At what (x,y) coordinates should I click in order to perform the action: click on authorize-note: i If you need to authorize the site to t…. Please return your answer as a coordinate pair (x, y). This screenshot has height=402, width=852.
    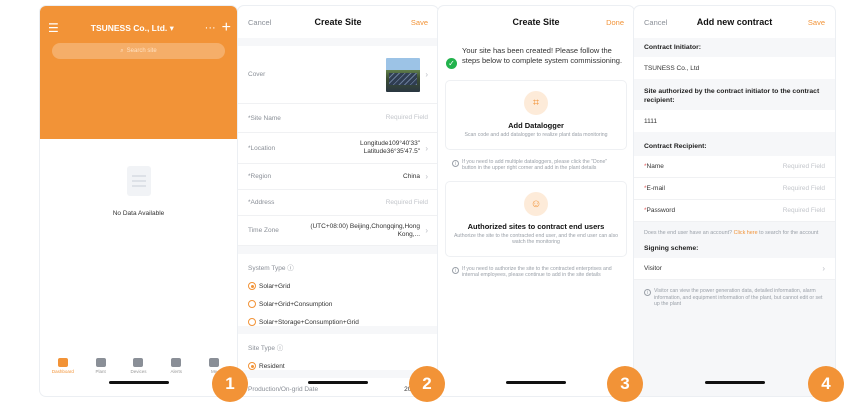
    Looking at the image, I should click on (536, 272).